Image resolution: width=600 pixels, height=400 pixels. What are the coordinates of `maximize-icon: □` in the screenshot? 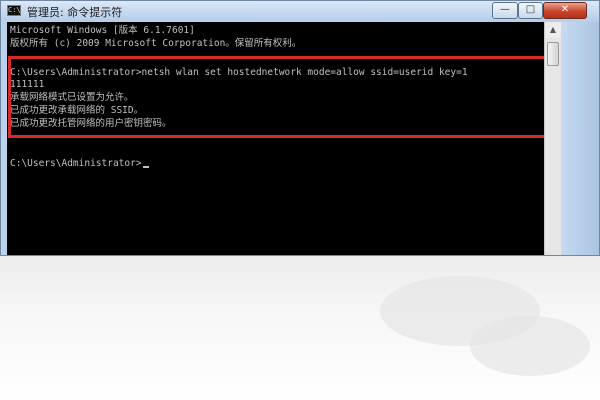 It's located at (530, 9).